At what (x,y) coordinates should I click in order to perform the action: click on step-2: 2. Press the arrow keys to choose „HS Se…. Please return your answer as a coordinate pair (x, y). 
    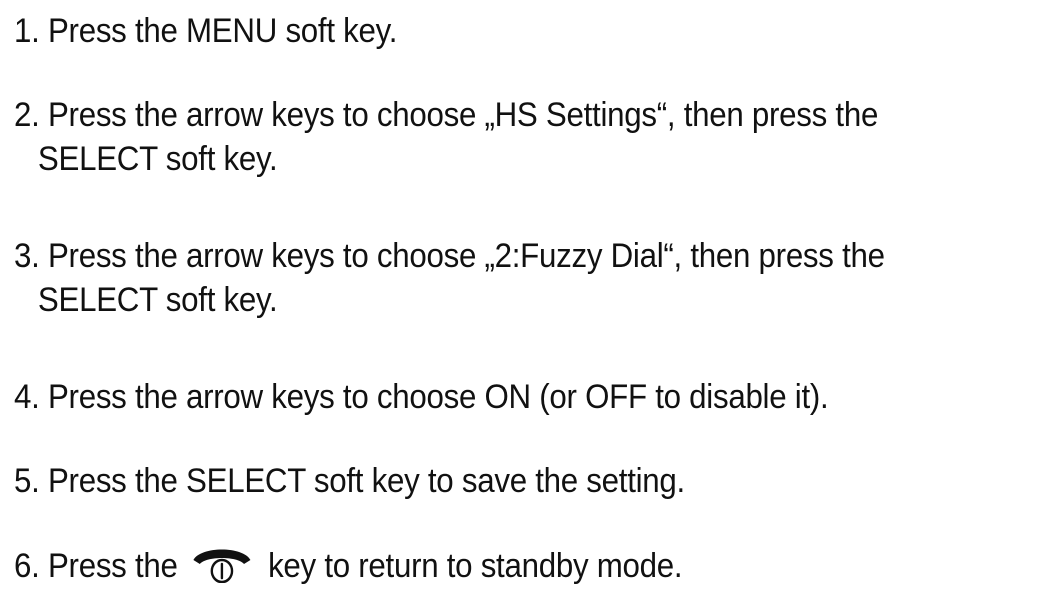
    Looking at the image, I should click on (492, 137).